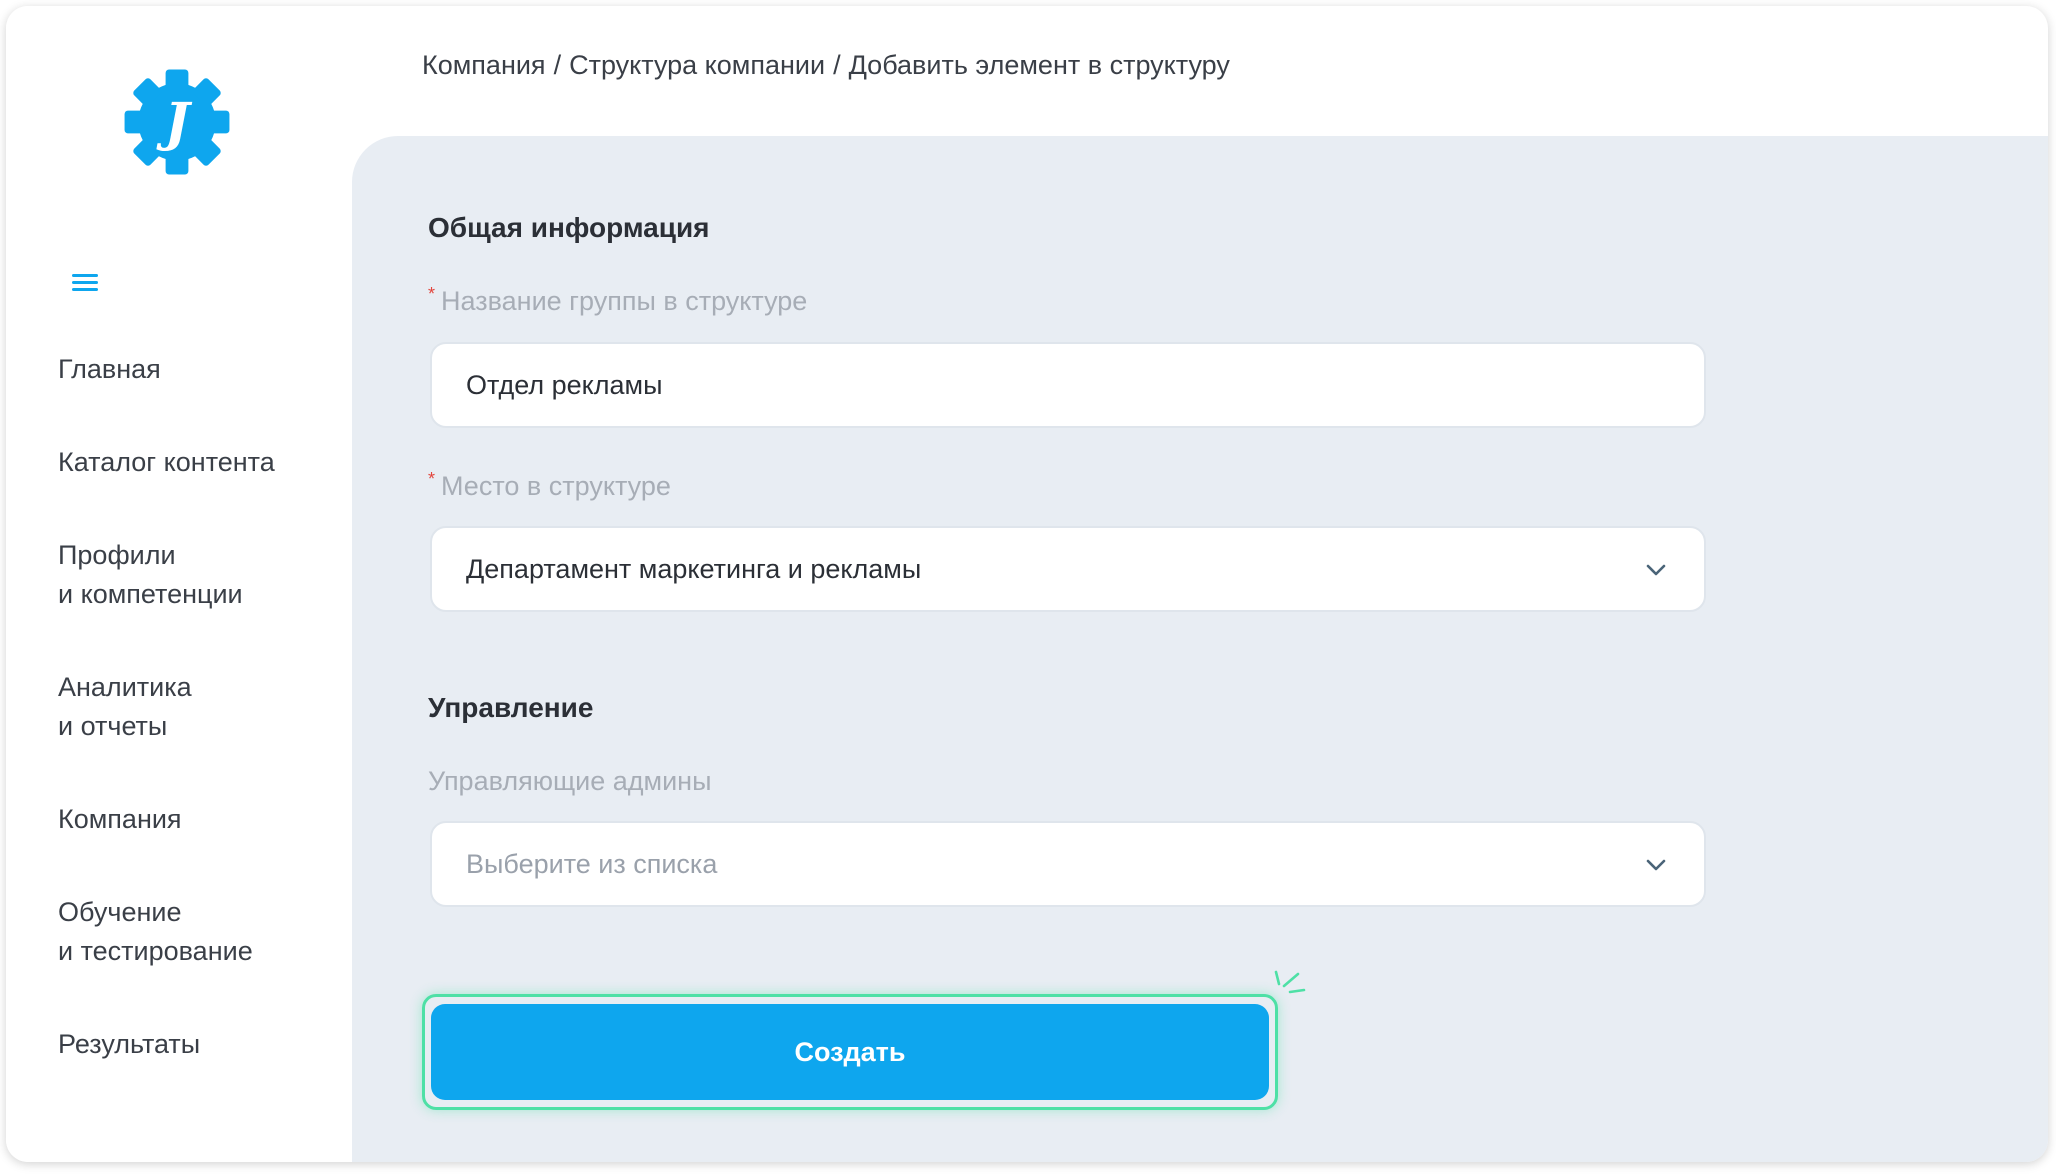 The image size is (2056, 1175). I want to click on sidebar-item-analytics: Аналитика и отчеты, so click(198, 707).